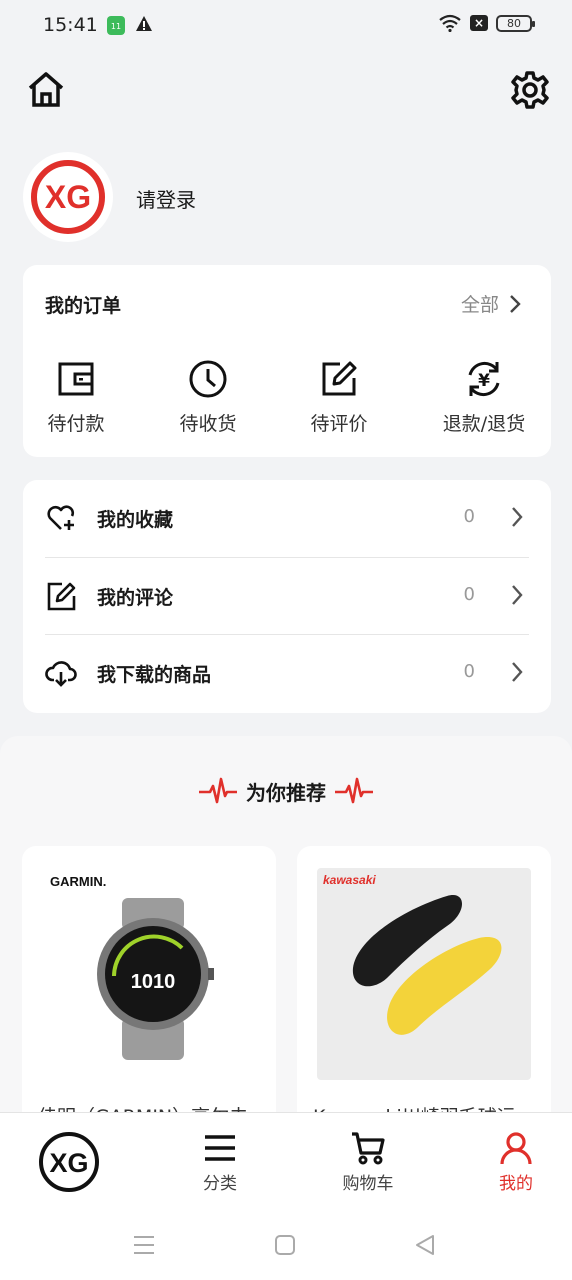 The height and width of the screenshot is (1280, 572). I want to click on wallet-icon, so click(76, 379).